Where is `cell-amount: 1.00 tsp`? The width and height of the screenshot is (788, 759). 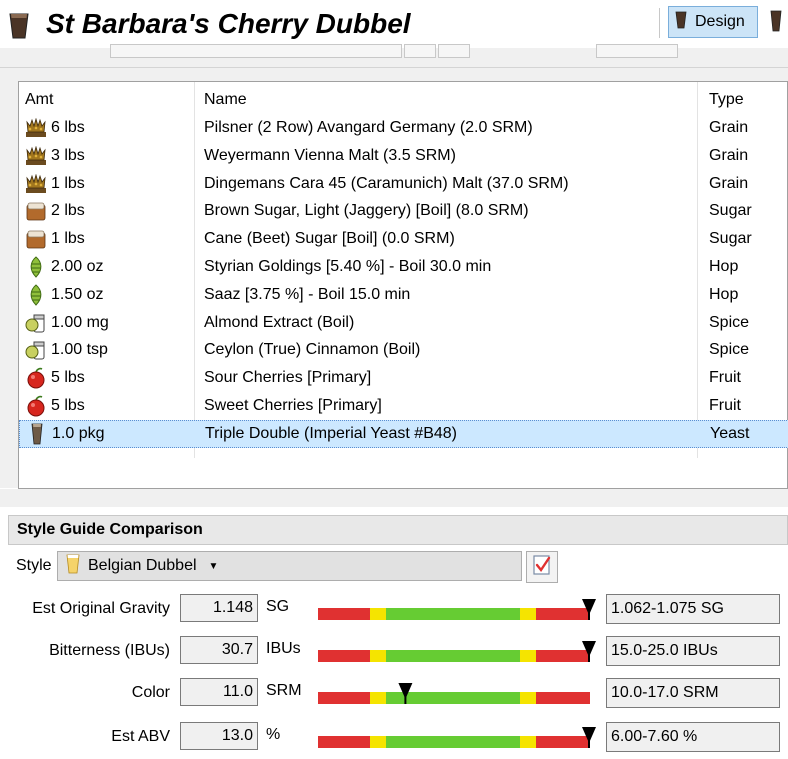
cell-amount: 1.00 tsp is located at coordinates (110, 350).